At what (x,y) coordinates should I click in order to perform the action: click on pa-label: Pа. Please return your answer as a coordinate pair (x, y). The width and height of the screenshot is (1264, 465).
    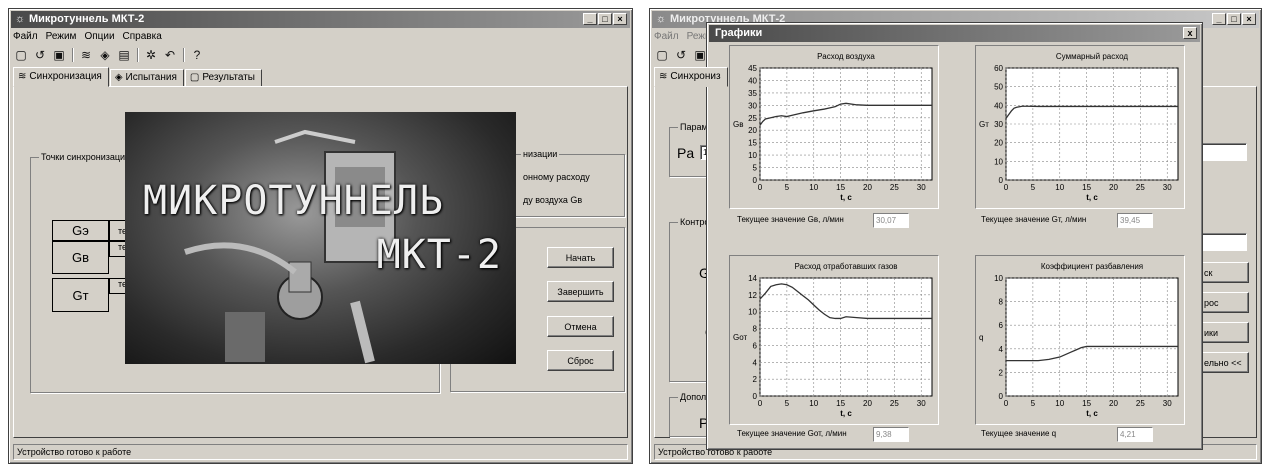
    Looking at the image, I should click on (686, 153).